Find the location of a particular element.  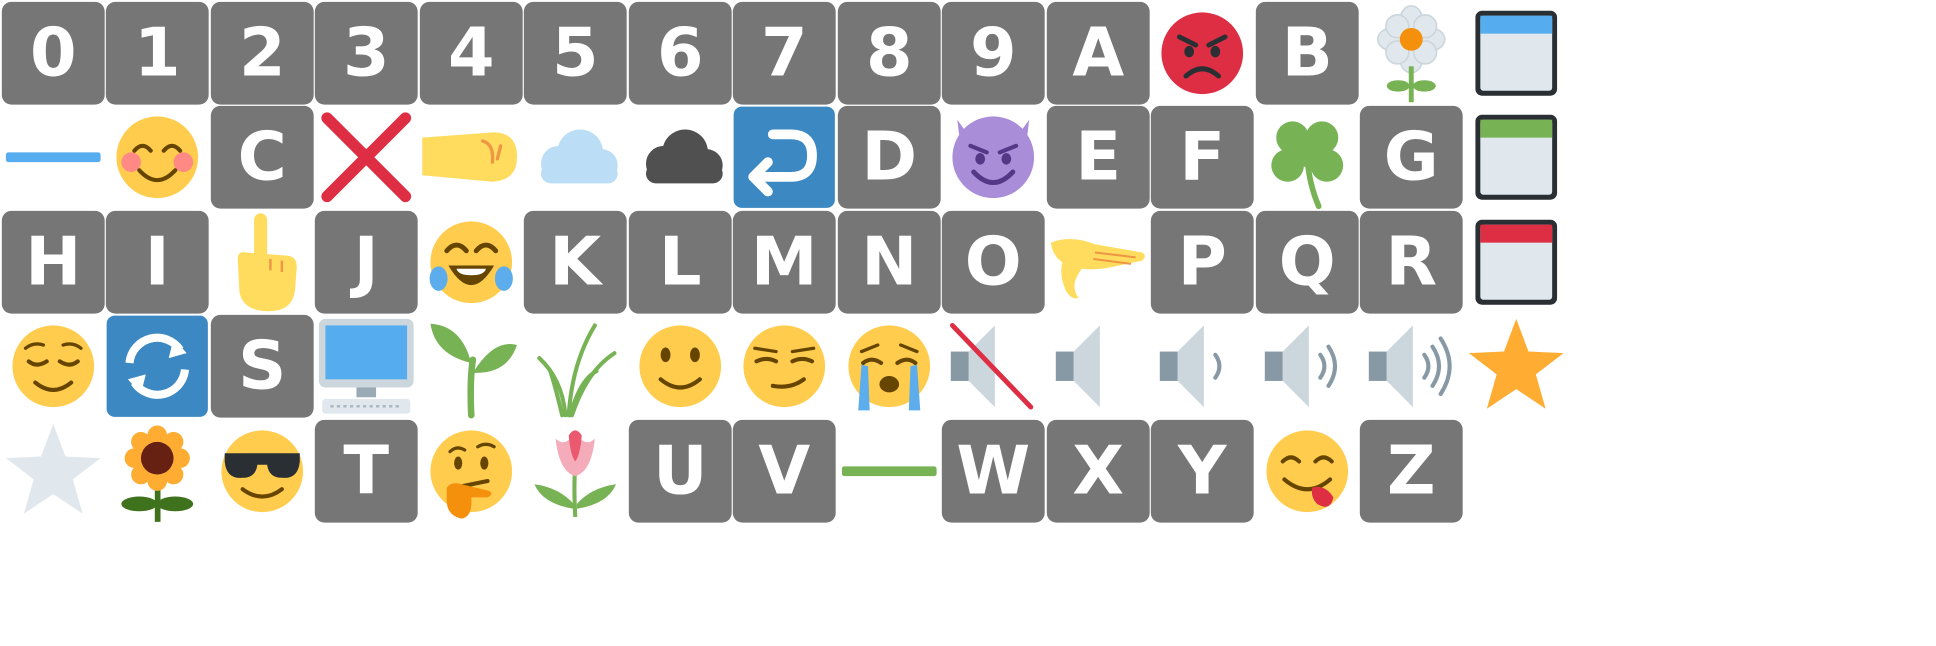

key-label: X is located at coordinates (1097, 470).